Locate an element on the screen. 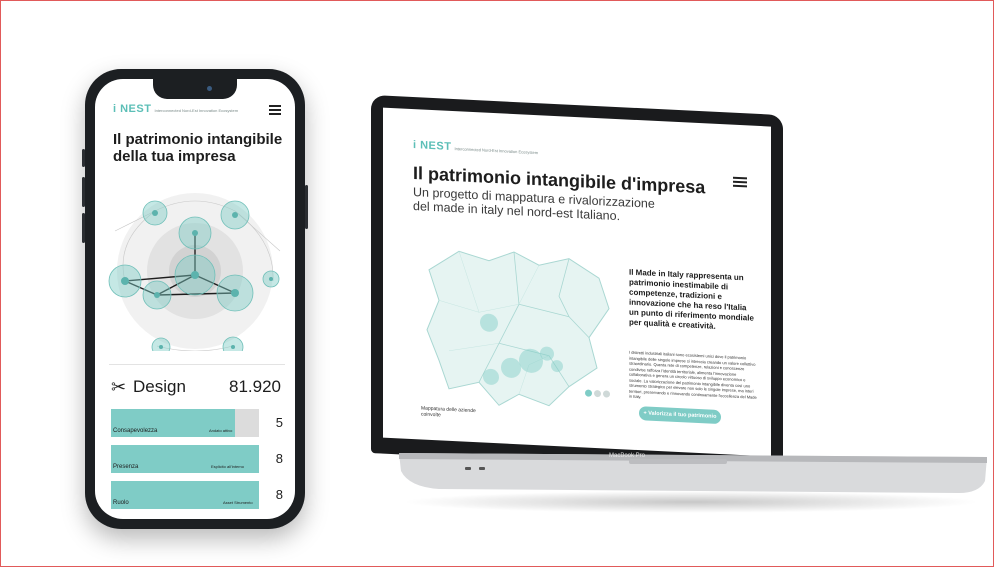  score-bar-presenza: Presenza Esplicito all'interno 8 is located at coordinates (197, 459).